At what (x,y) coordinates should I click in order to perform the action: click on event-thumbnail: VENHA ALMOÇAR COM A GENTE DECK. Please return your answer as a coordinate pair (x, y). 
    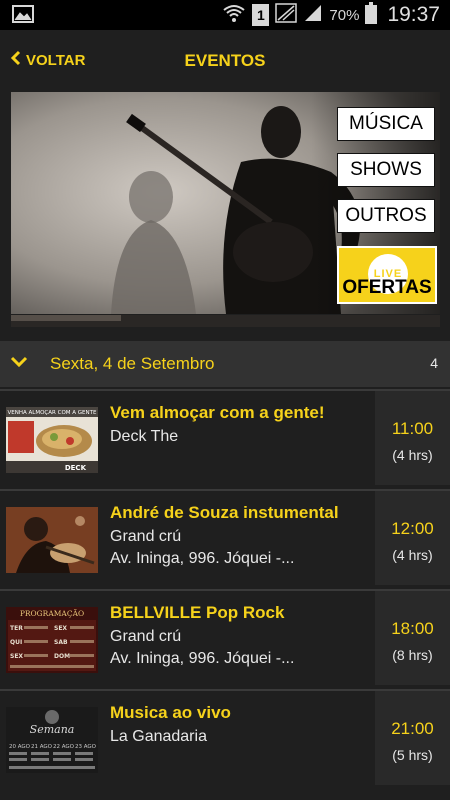
    Looking at the image, I should click on (52, 440).